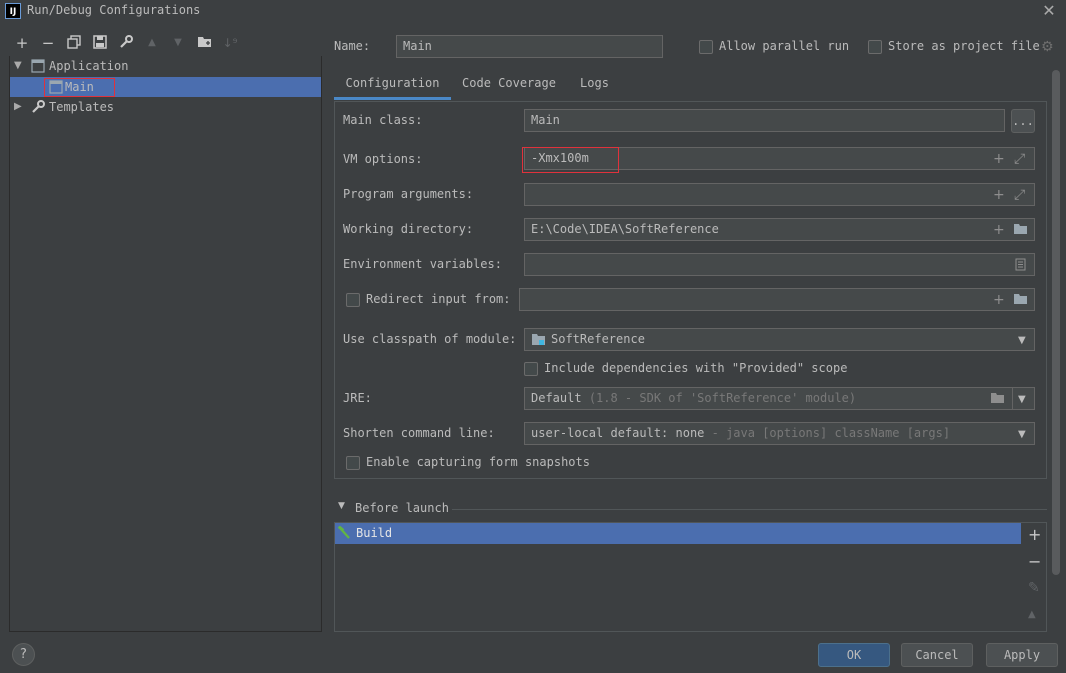  Describe the element at coordinates (777, 299) in the screenshot. I see `redirect-input-field` at that location.